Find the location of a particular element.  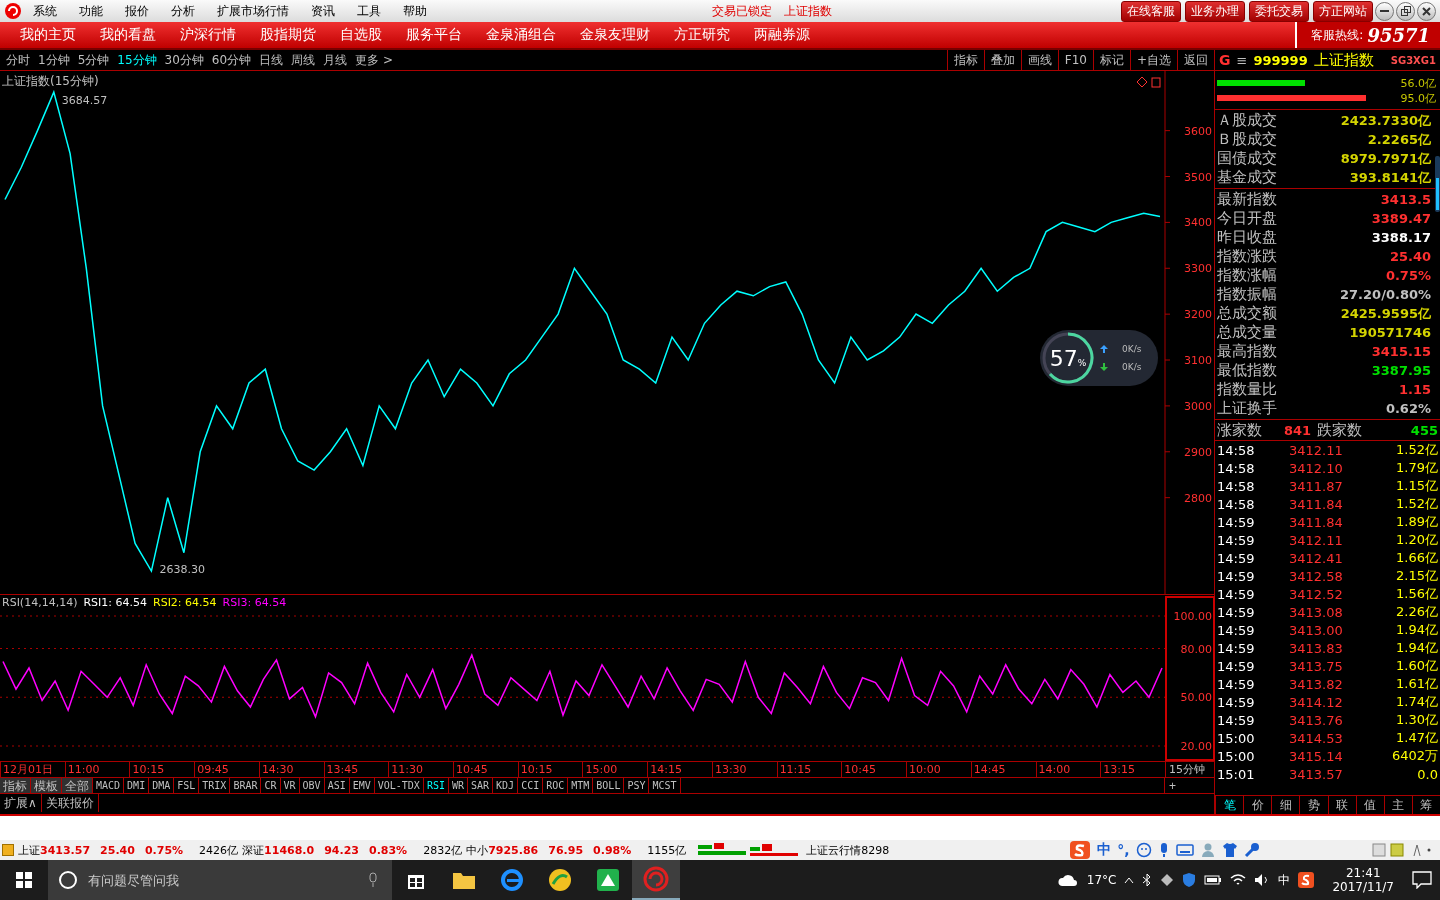

scrollbar is located at coordinates (1437, 184).